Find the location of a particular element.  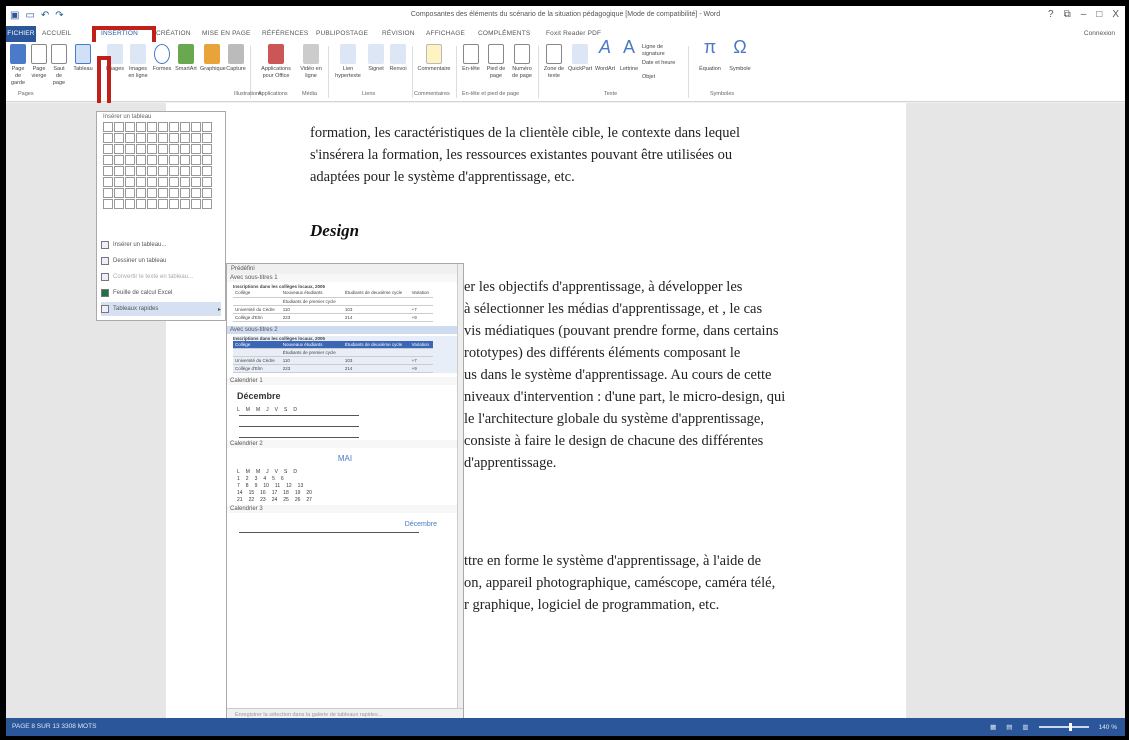

graphique-button: Graphique is located at coordinates (213, 58).